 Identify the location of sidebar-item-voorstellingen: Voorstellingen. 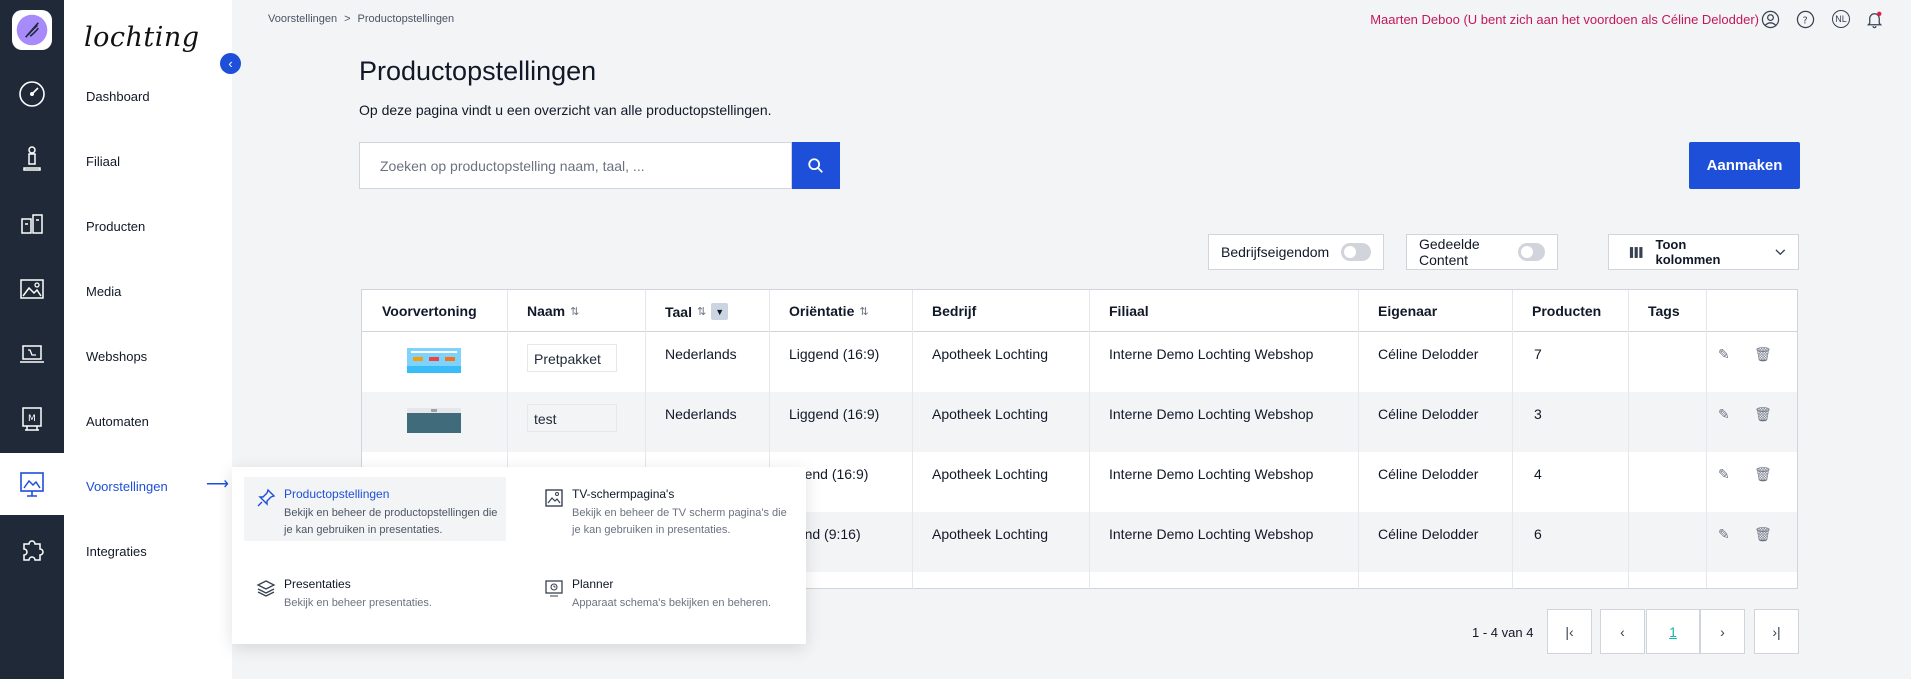
(127, 486).